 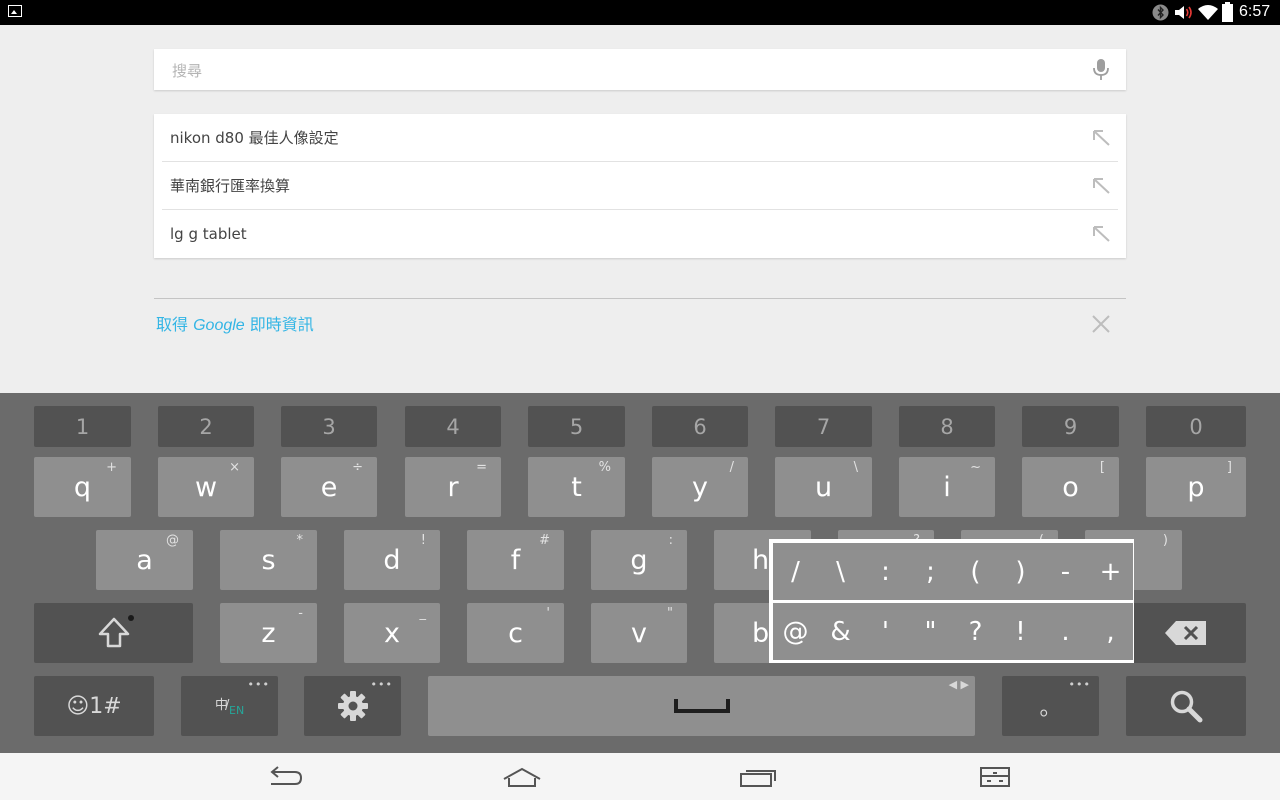 I want to click on key-alt-label: [, so click(x=1102, y=467).